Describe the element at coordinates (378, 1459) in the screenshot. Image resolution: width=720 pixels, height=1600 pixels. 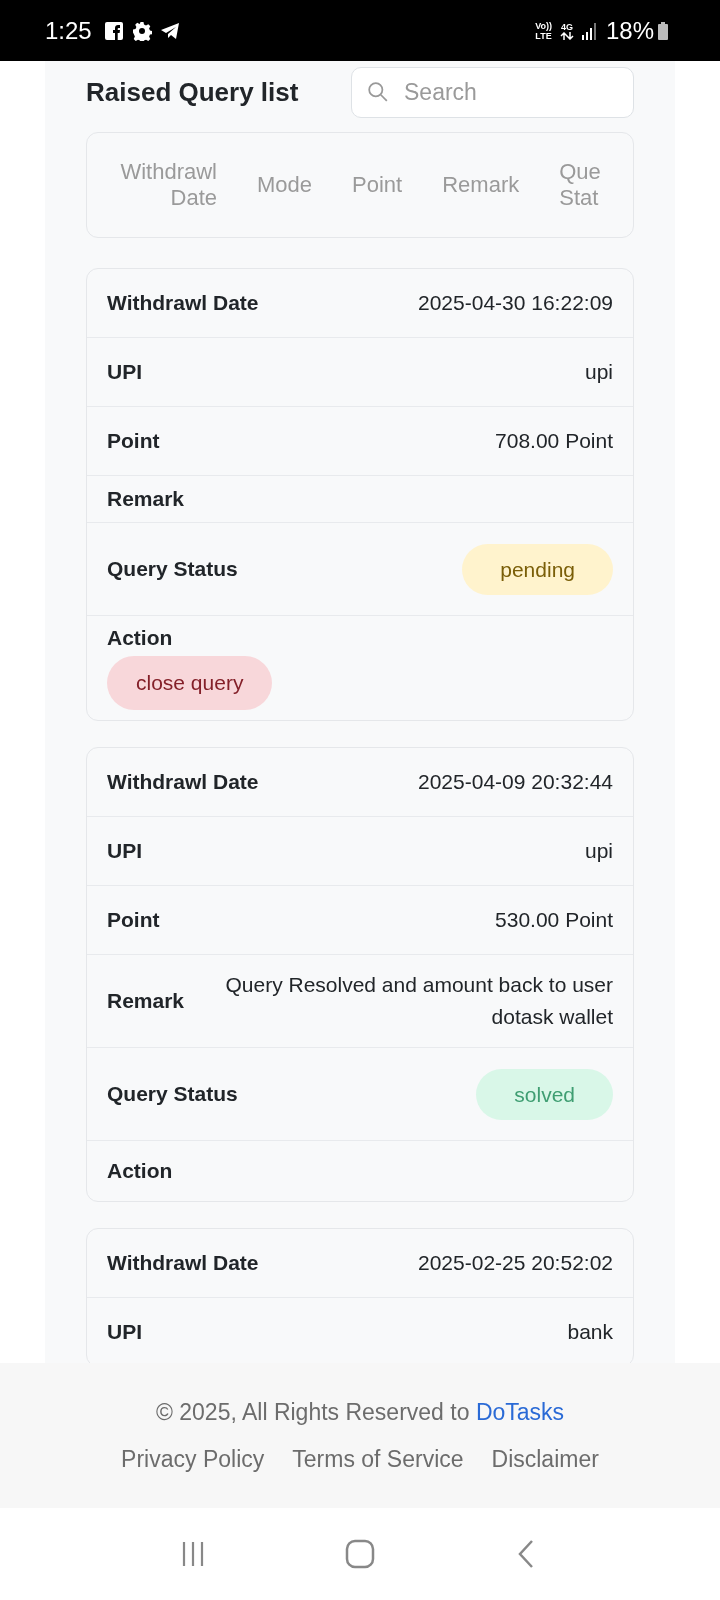
I see `footer-link: Terms of Service` at that location.